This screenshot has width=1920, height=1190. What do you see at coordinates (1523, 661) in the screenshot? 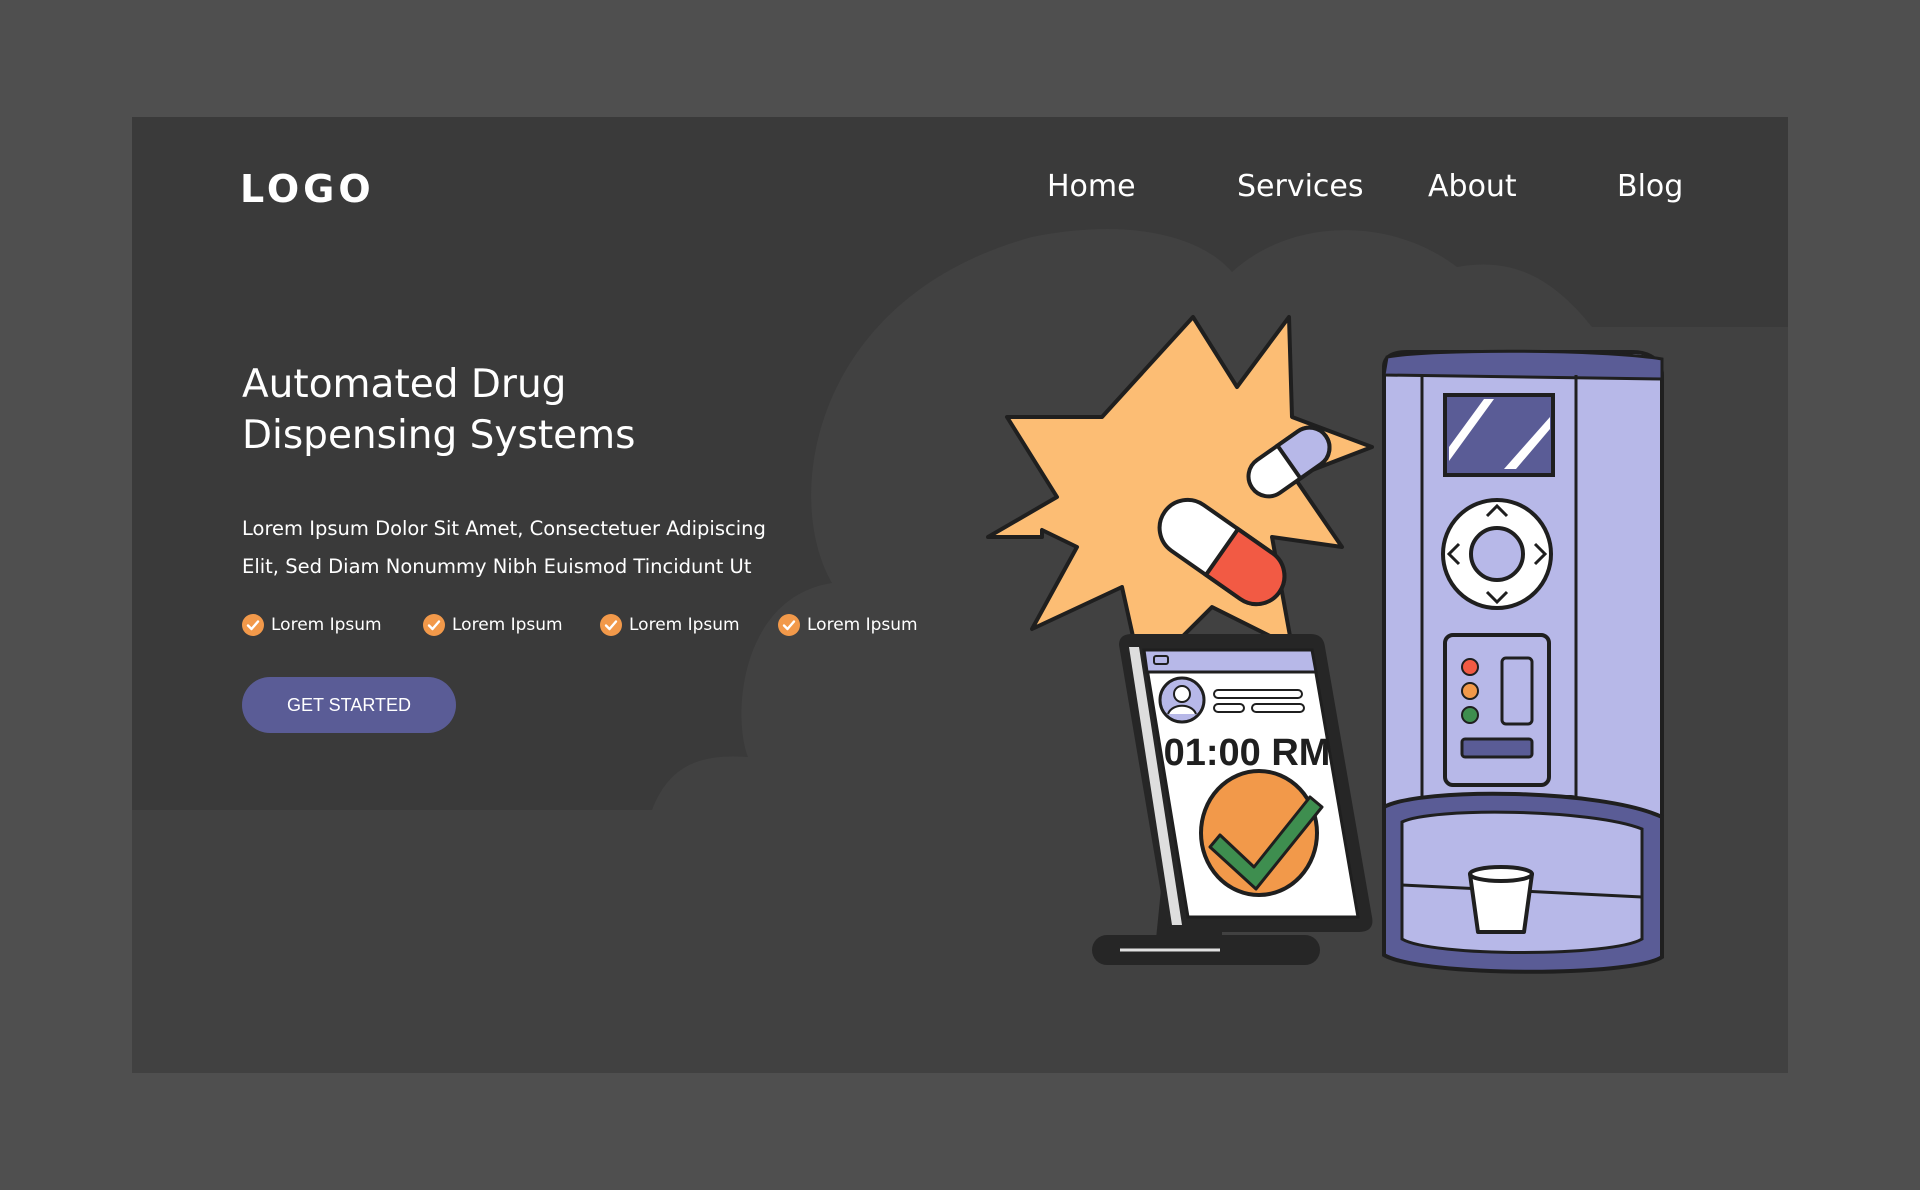
I see `dispenser-machine` at bounding box center [1523, 661].